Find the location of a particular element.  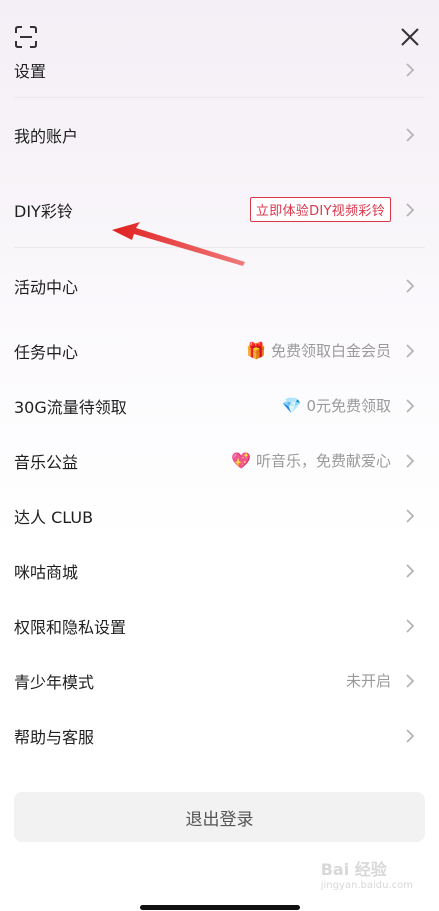

menu-item-privacy: 权限和隐私设置 is located at coordinates (219, 625).